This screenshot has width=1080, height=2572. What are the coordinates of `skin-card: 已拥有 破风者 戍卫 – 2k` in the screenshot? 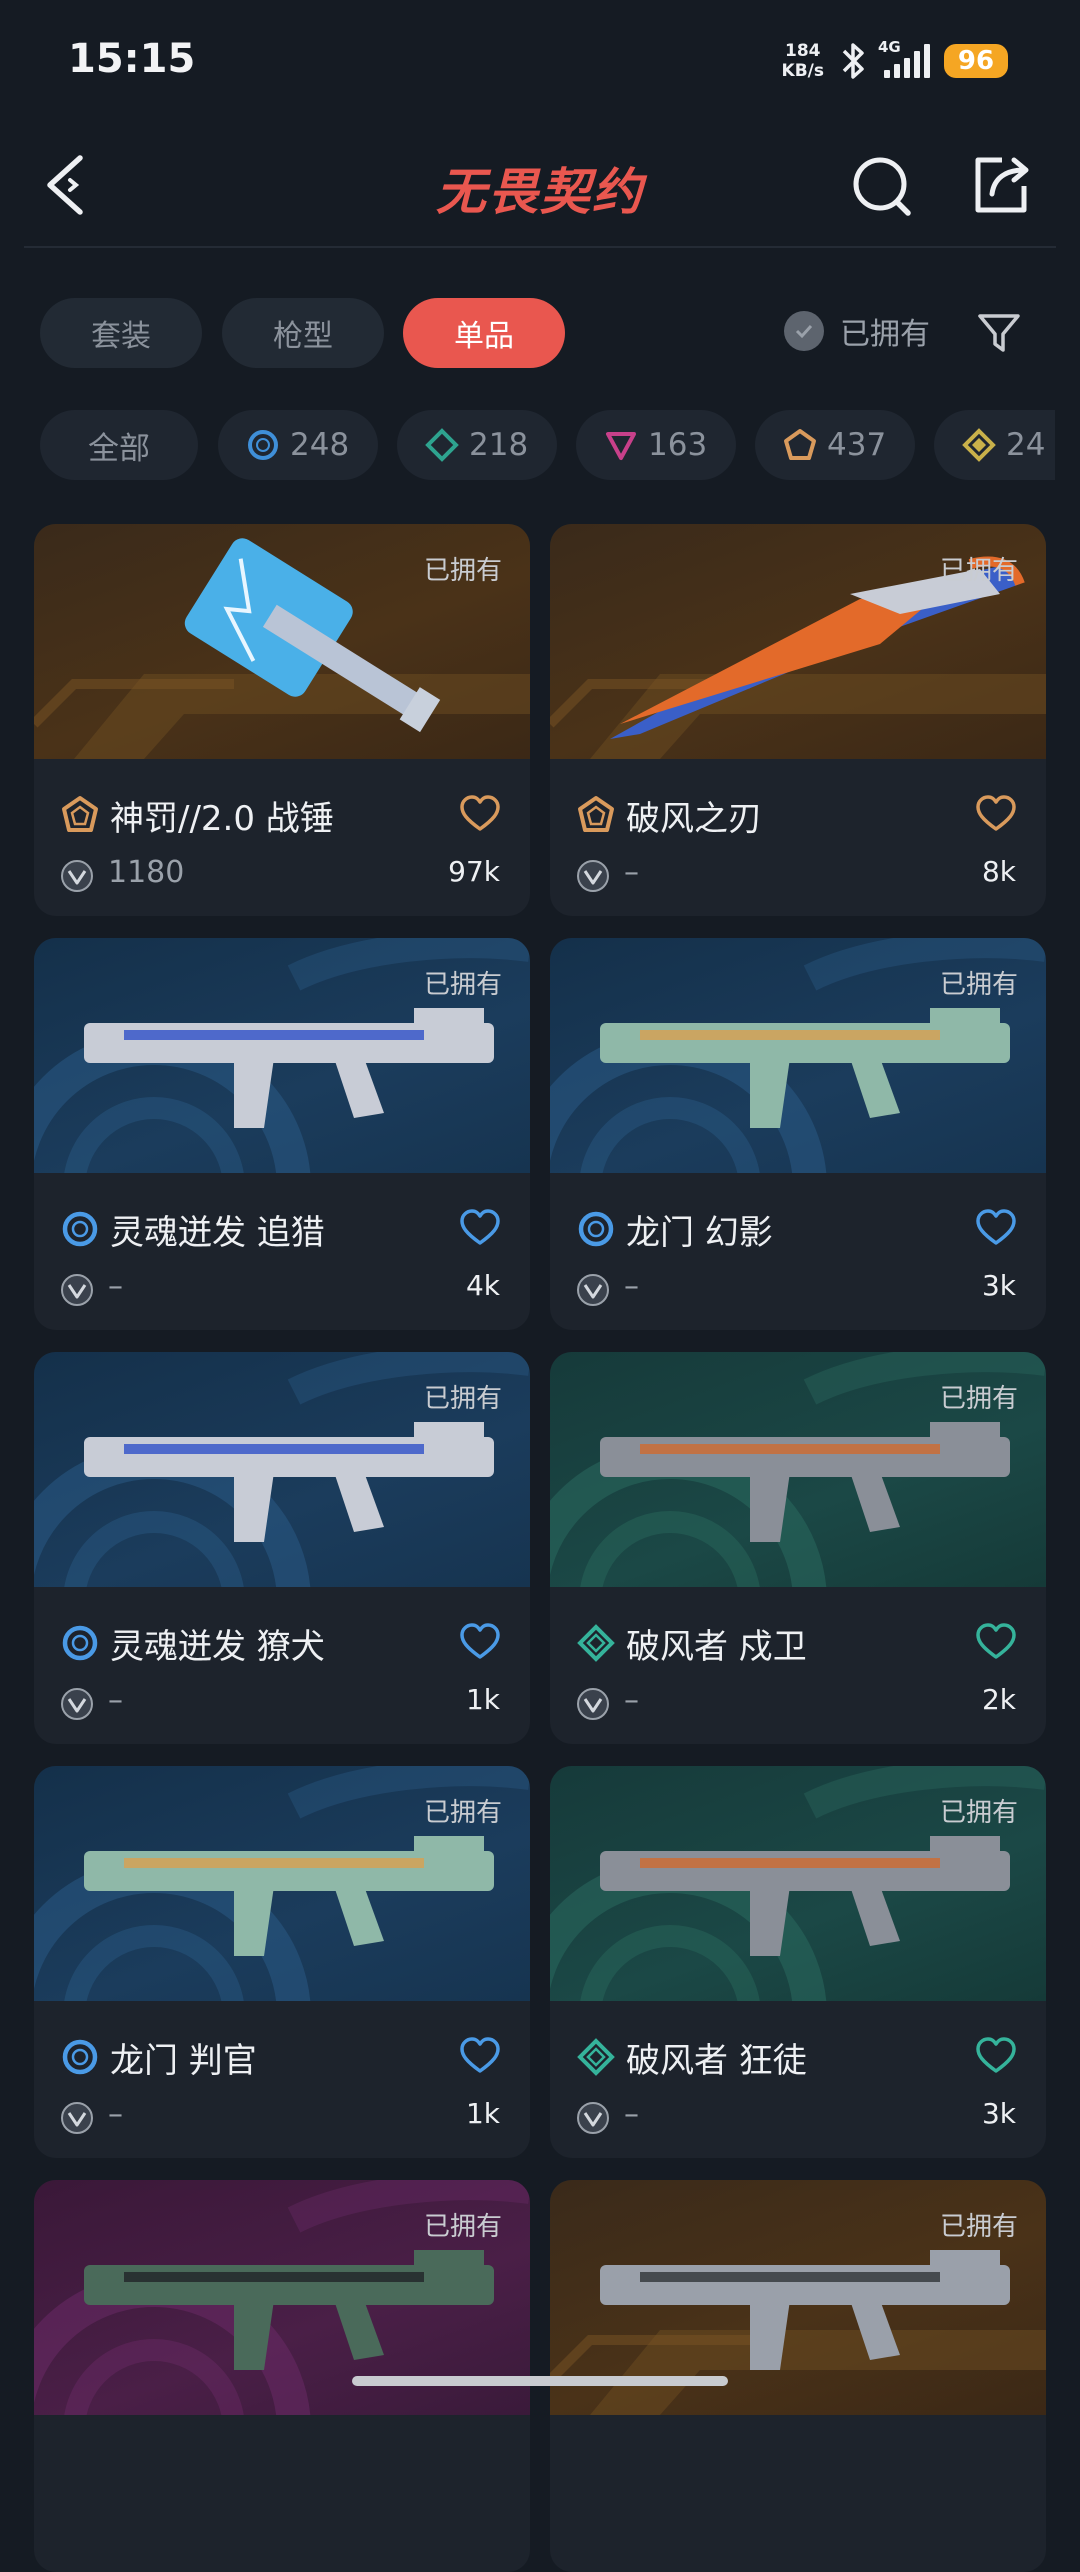 It's located at (798, 1548).